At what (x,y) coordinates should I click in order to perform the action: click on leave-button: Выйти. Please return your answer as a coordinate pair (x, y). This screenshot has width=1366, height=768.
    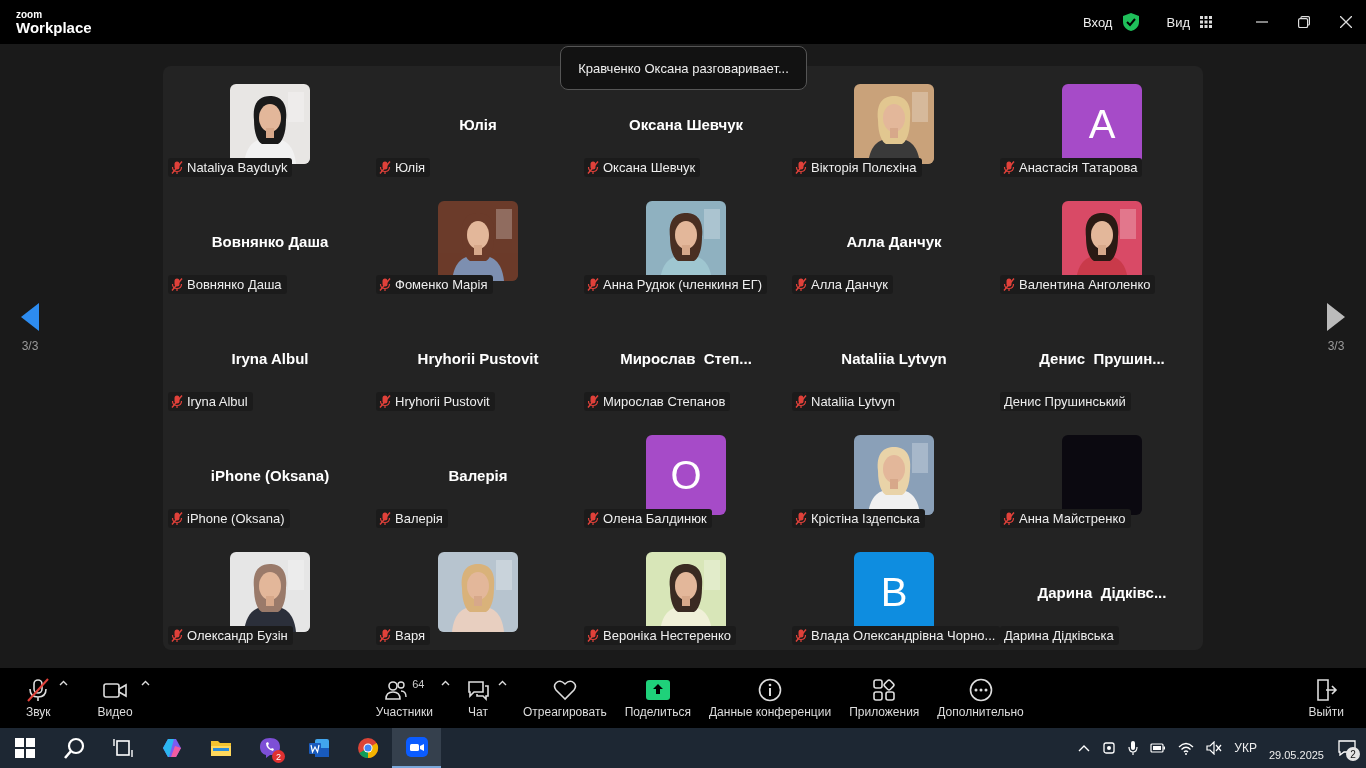
    Looking at the image, I should click on (1326, 698).